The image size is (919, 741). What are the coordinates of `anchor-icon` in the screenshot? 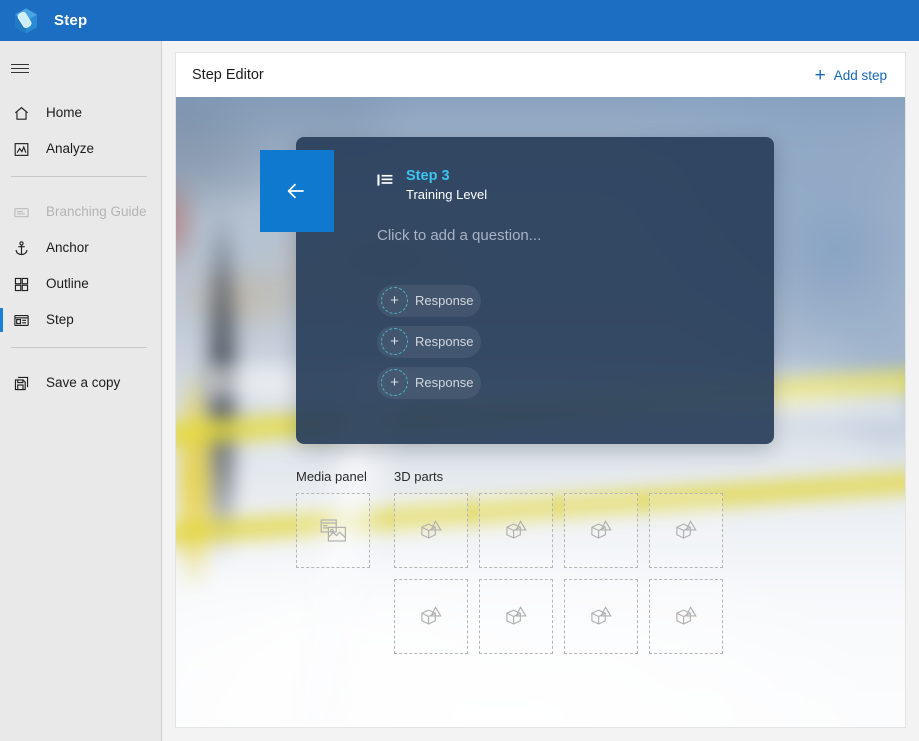 It's located at (21, 248).